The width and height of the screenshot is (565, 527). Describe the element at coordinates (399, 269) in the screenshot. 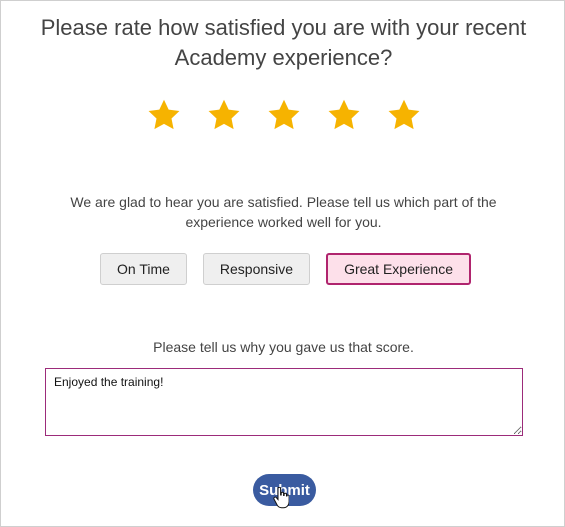

I see `option-great-experience-button: Great Experience` at that location.